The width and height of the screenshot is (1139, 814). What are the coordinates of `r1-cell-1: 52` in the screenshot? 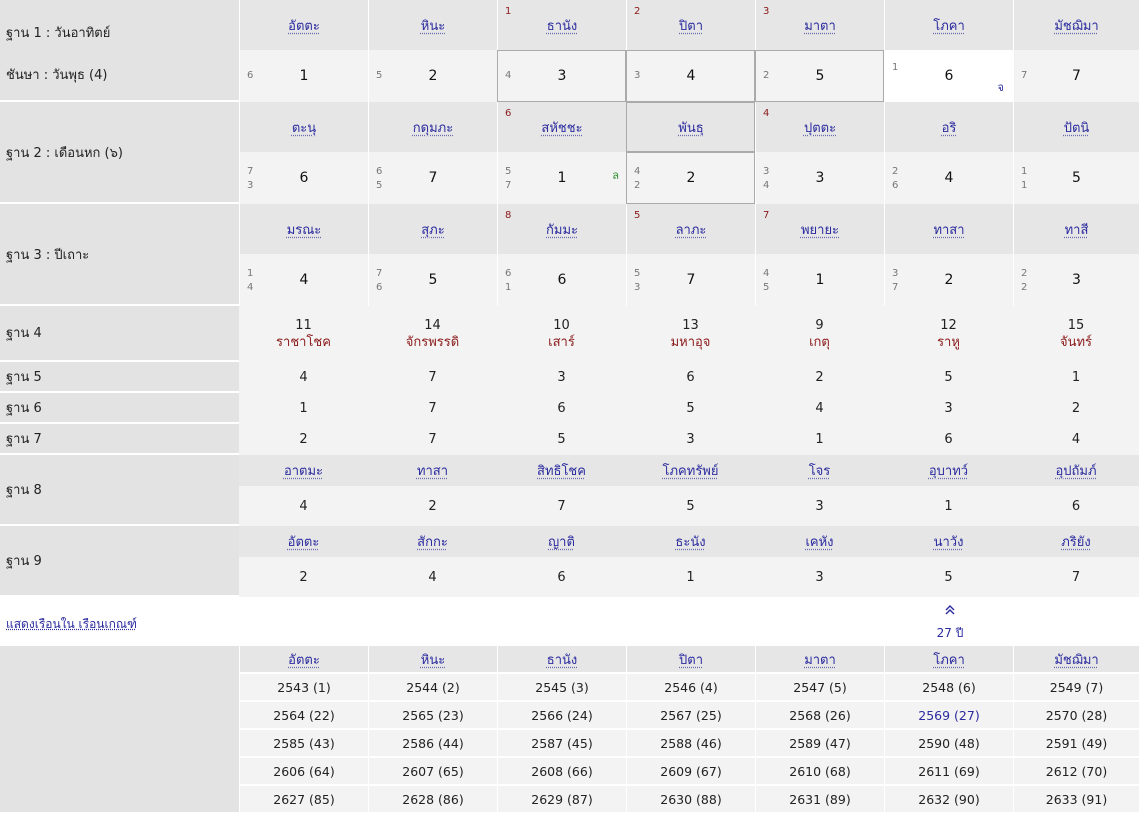 It's located at (432, 76).